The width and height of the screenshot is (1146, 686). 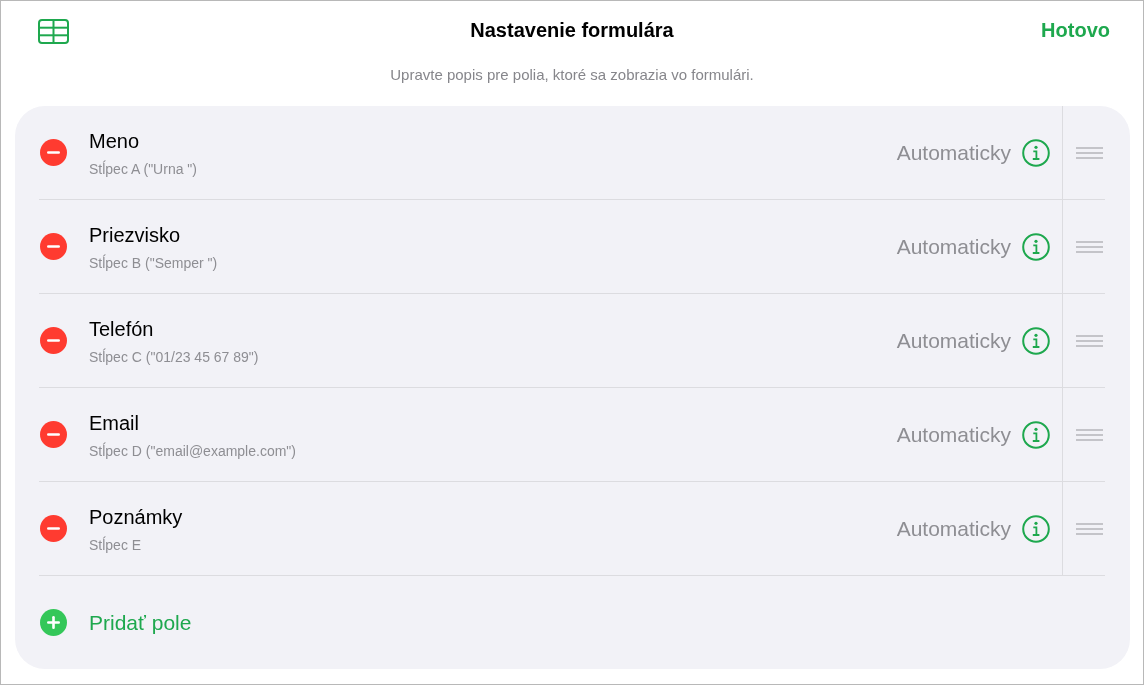 I want to click on column-label: Stĺpec E, so click(x=115, y=545).